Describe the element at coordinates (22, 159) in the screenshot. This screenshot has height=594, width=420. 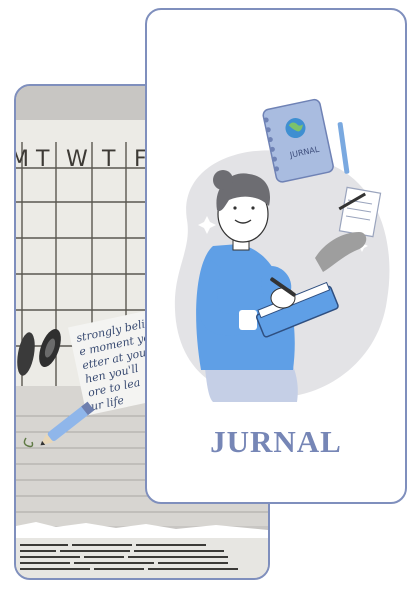
I see `calendar-weekday: M` at that location.